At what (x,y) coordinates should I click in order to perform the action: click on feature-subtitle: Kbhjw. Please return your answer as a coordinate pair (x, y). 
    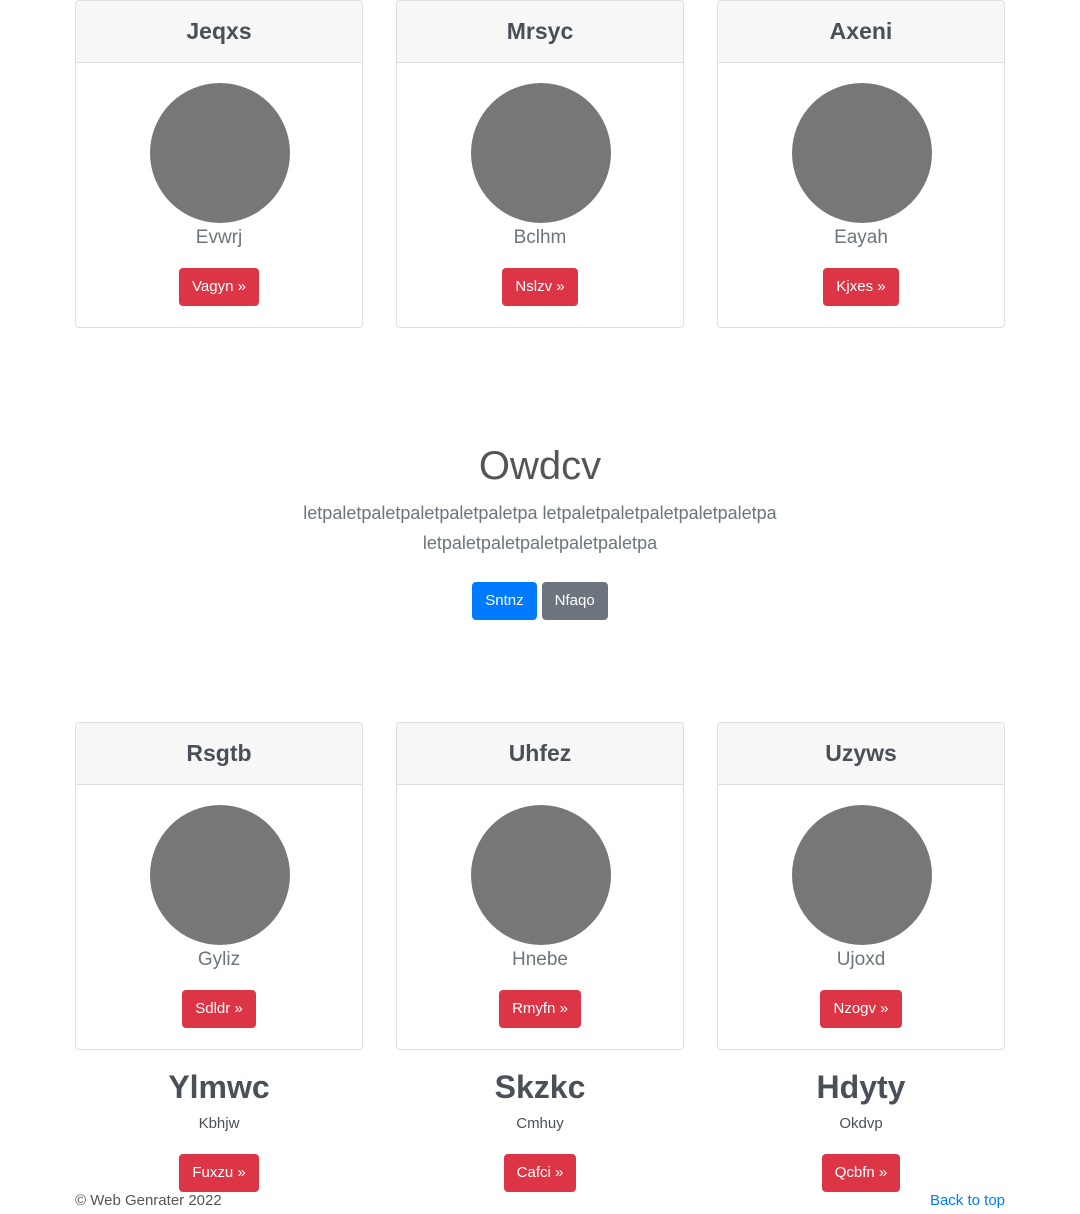
    Looking at the image, I should click on (219, 1123).